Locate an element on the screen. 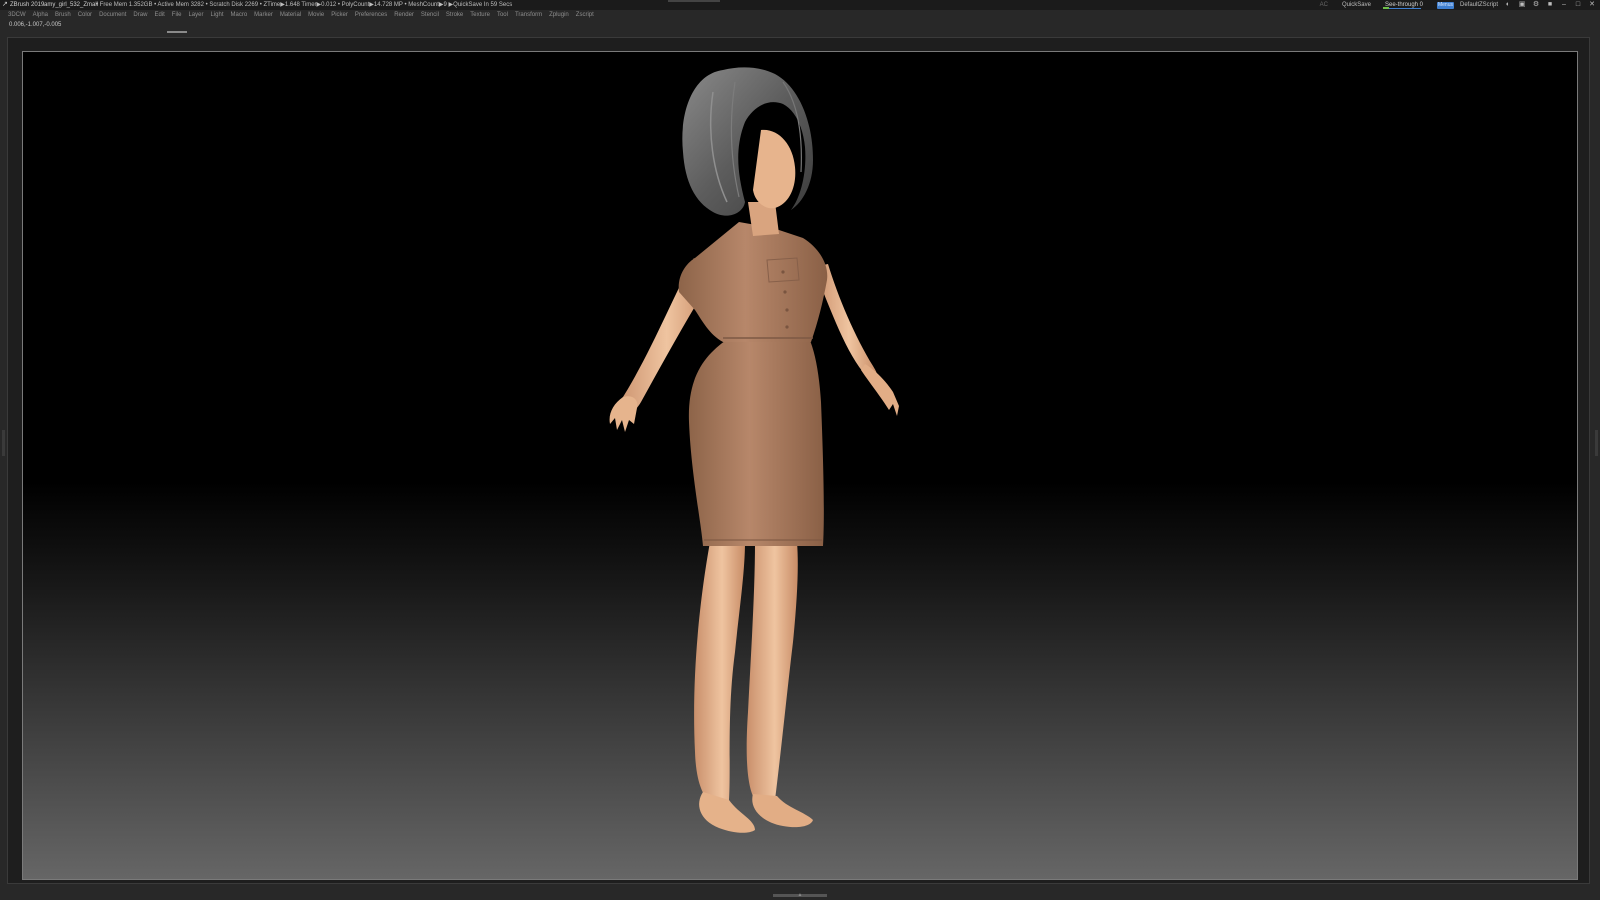 The image size is (1600, 900). see-through-label: See-through 0 is located at coordinates (1404, 5).